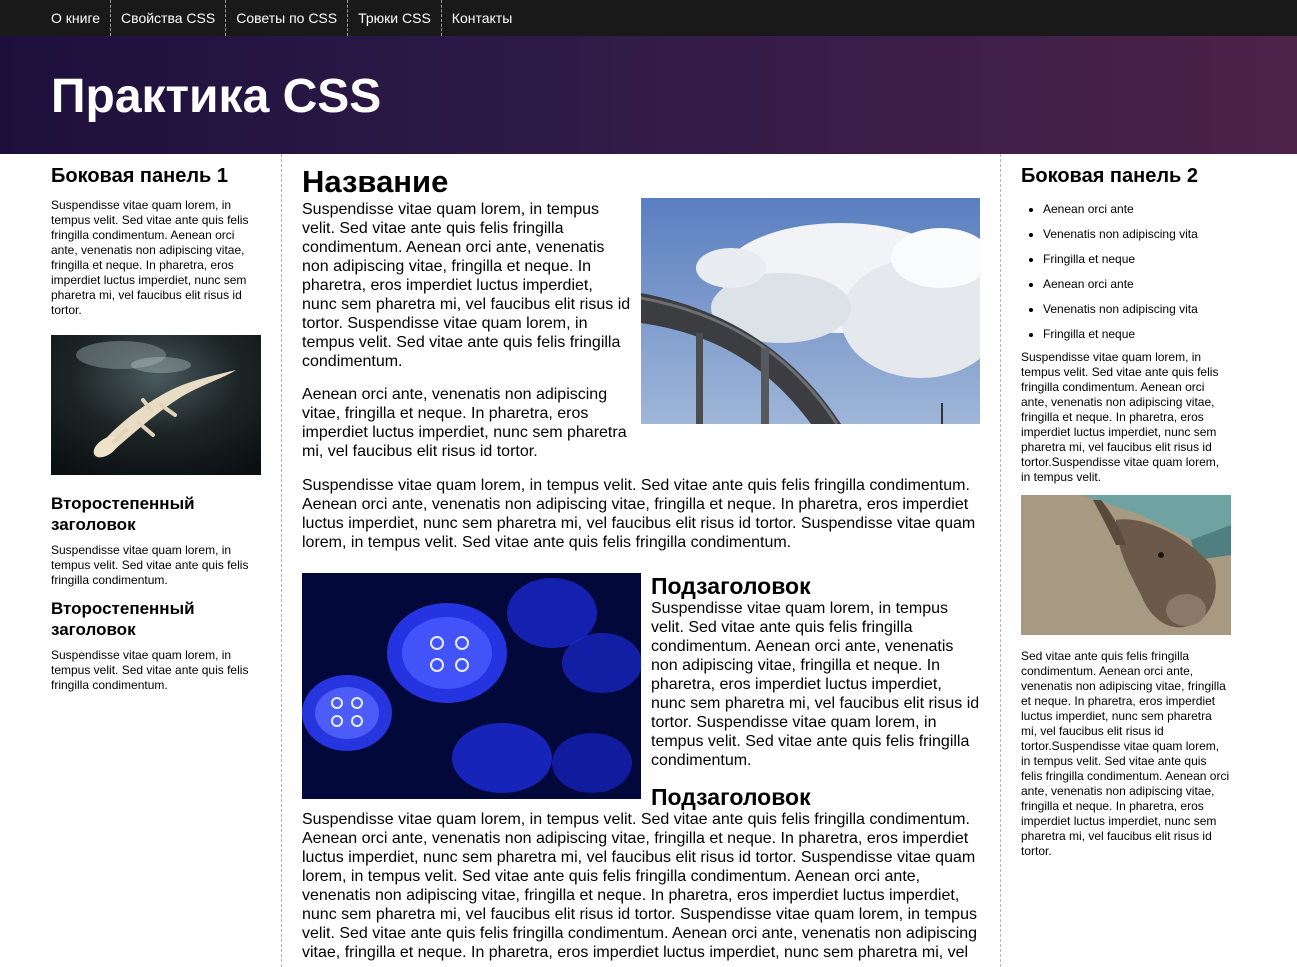 The image size is (1297, 967). What do you see at coordinates (216, 96) in the screenshot?
I see `site-title: Практика CSS` at bounding box center [216, 96].